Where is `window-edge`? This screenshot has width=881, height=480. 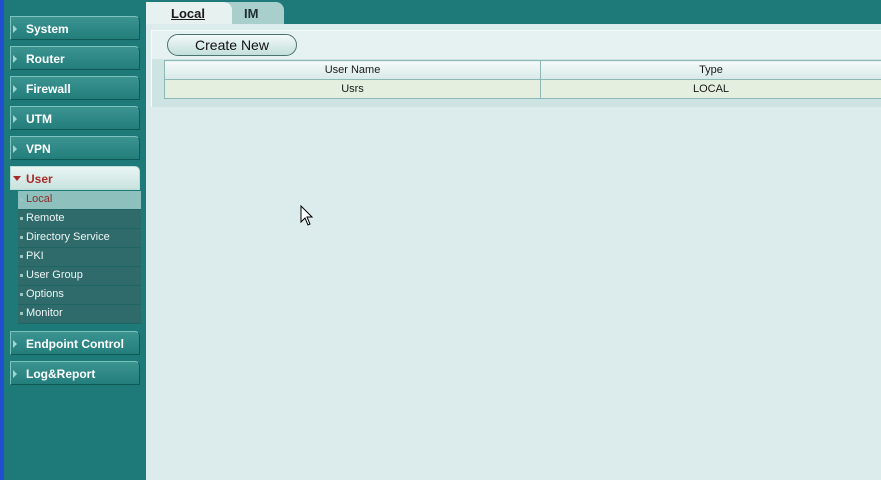 window-edge is located at coordinates (2, 240).